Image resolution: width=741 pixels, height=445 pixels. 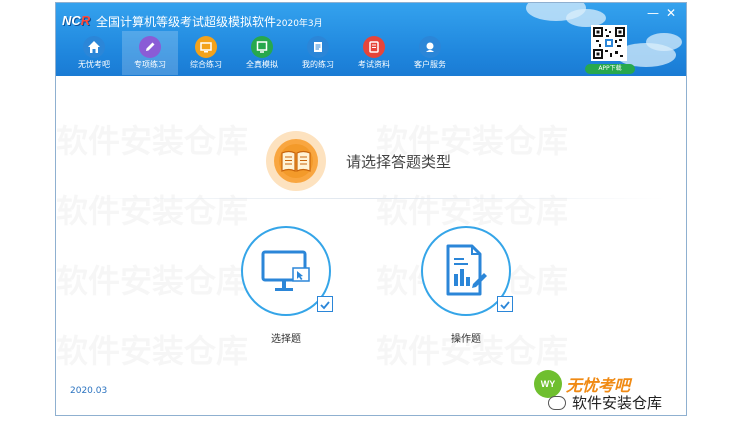 I want to click on document-chart-icon, so click(x=467, y=271).